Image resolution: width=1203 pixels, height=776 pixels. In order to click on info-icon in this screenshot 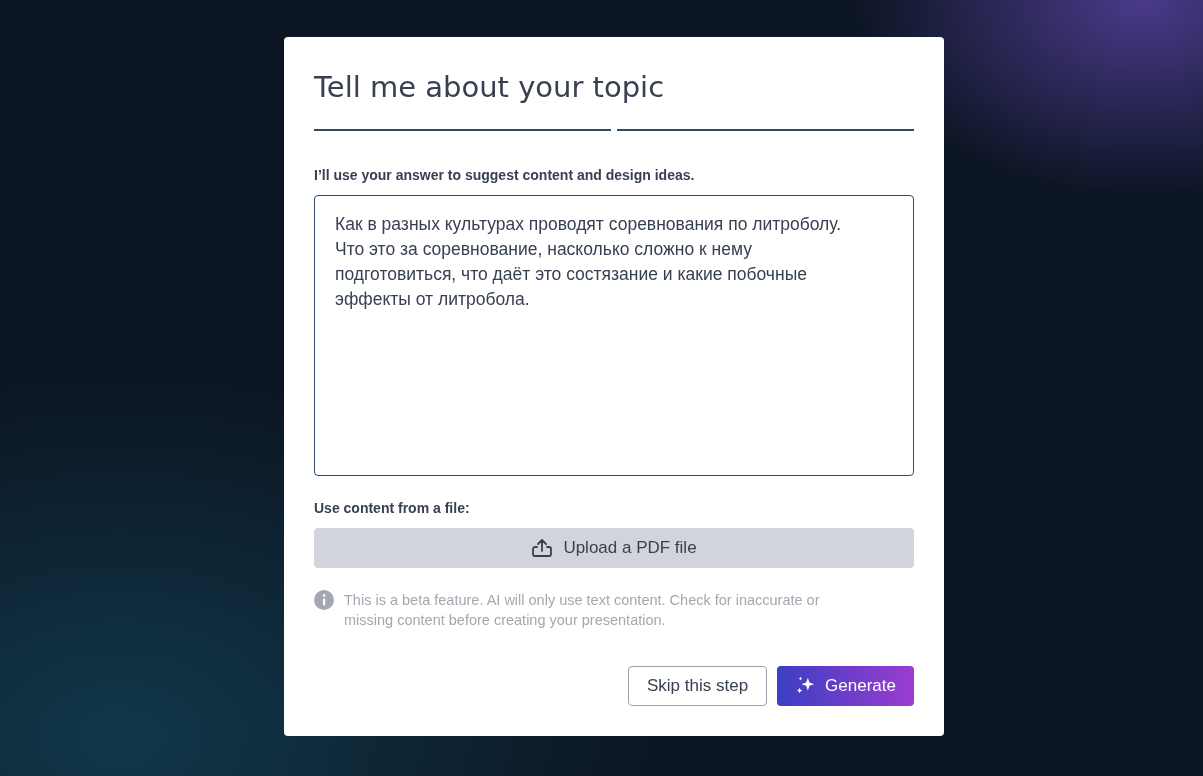, I will do `click(324, 600)`.